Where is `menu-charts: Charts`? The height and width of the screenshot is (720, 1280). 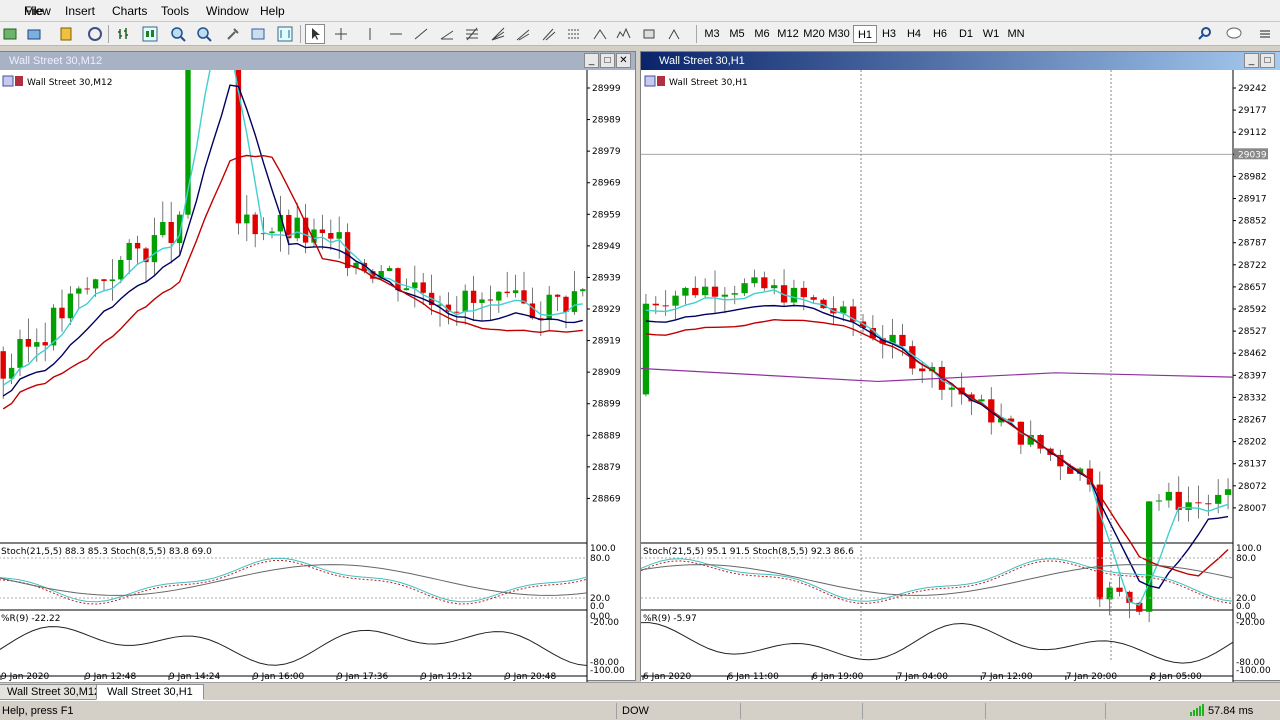 menu-charts: Charts is located at coordinates (129, 11).